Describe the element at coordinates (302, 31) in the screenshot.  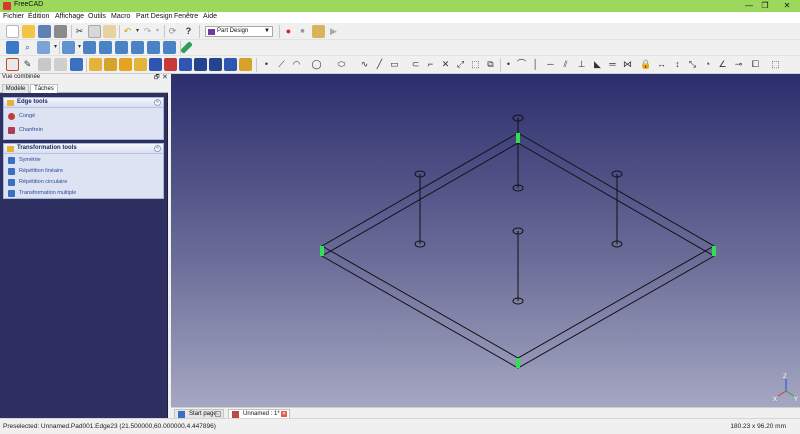
I see `stop-macro-icon: ■` at that location.